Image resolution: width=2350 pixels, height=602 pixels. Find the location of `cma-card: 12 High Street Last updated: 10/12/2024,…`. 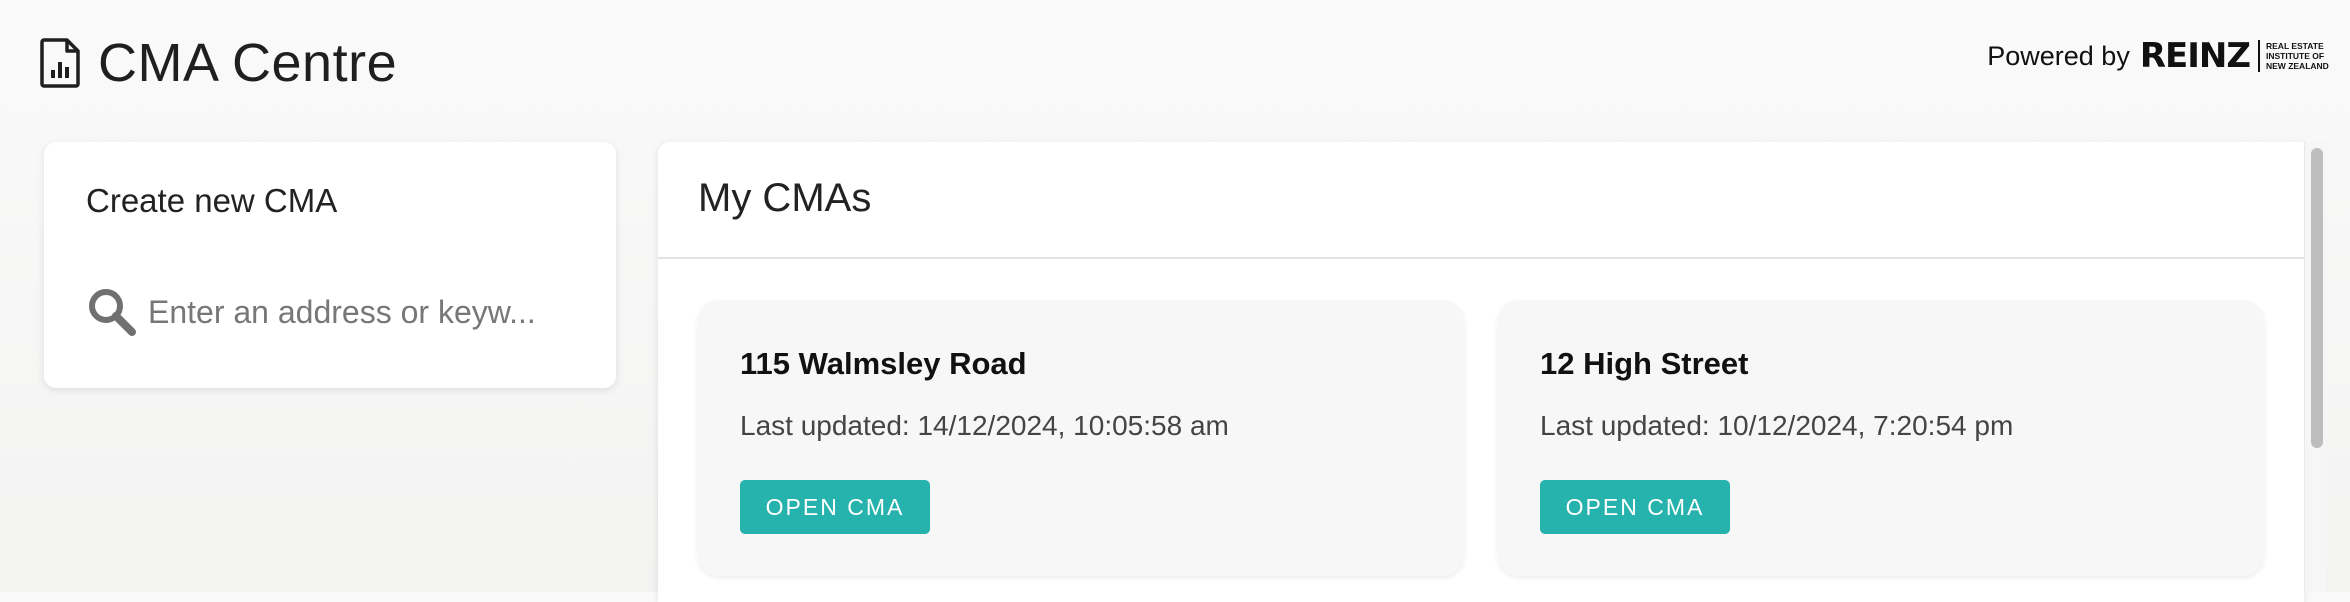

cma-card: 12 High Street Last updated: 10/12/2024,… is located at coordinates (1881, 438).